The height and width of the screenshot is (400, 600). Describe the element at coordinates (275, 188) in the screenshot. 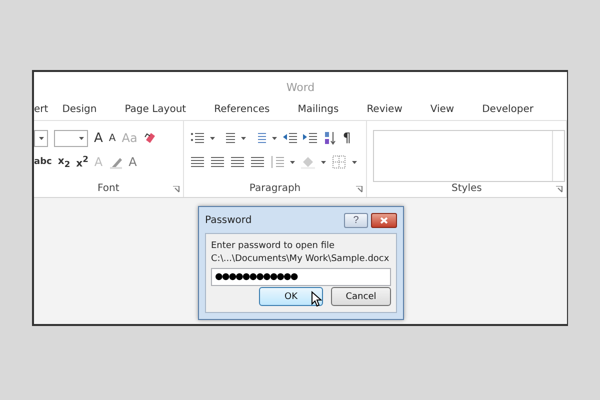

I see `group-label: Paragraph` at that location.